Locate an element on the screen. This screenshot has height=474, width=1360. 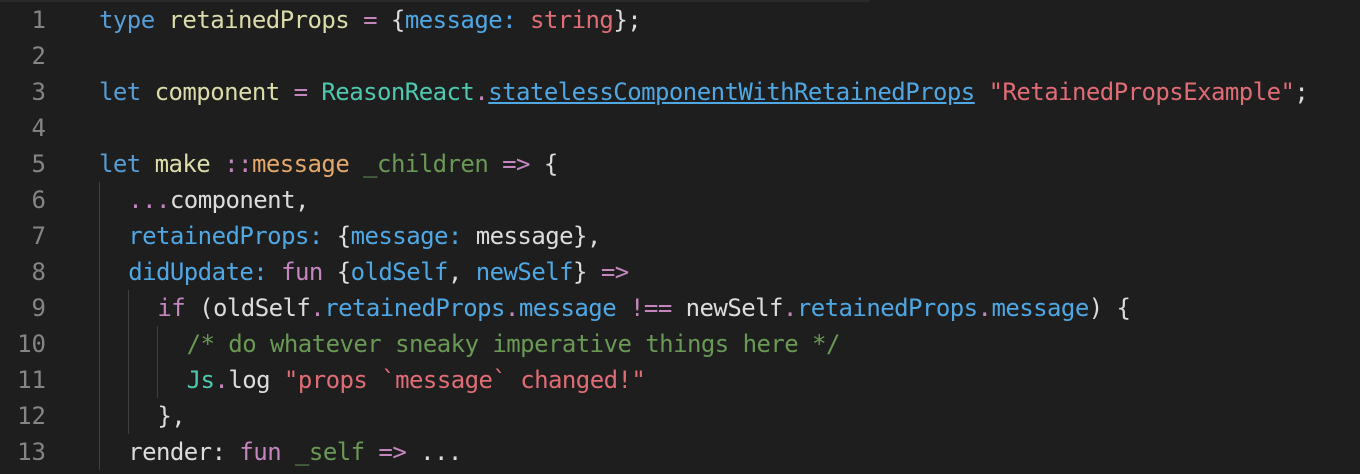
code-token: string is located at coordinates (571, 20).